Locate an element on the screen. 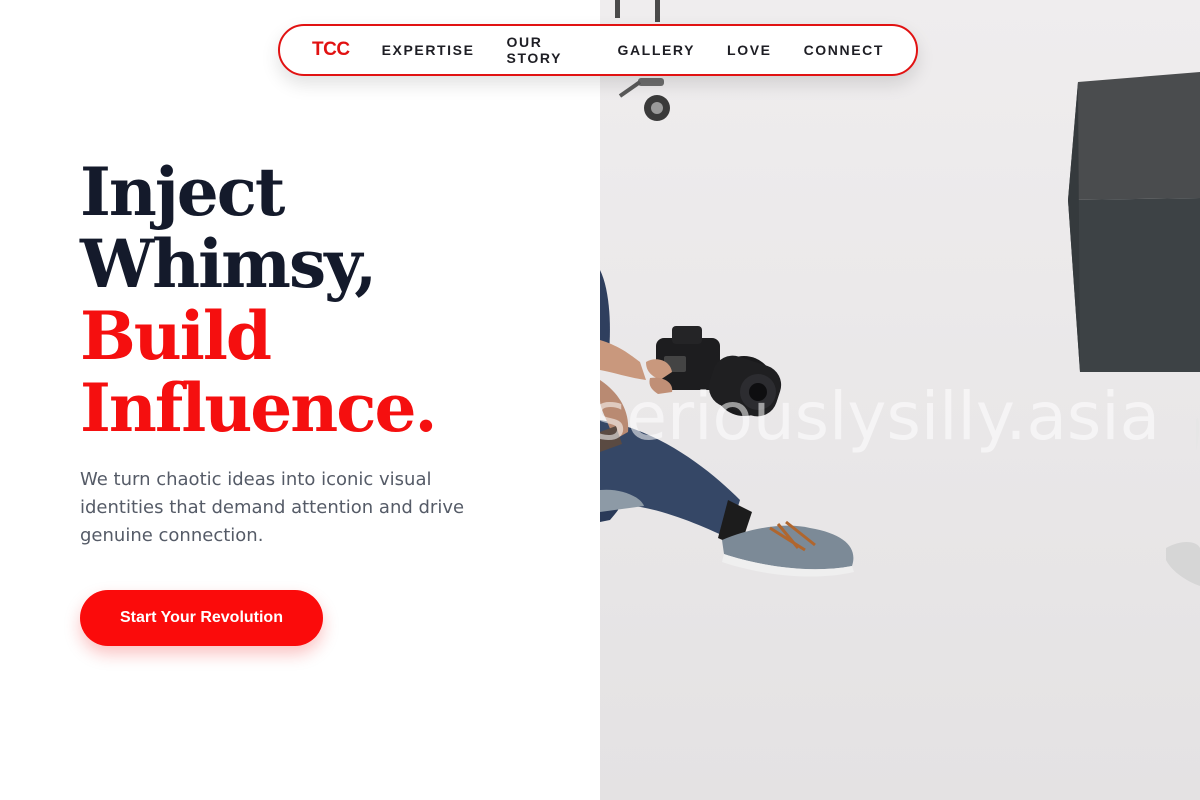 This screenshot has height=800, width=1200. brand-logo: TCC is located at coordinates (331, 50).